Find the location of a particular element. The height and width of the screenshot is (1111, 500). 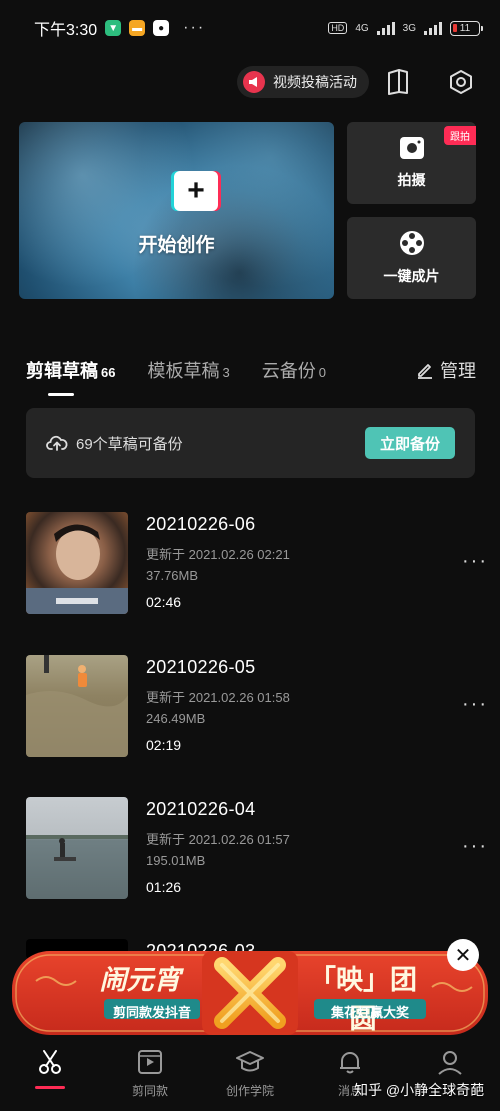

close-icon: ✕ is located at coordinates (463, 955).